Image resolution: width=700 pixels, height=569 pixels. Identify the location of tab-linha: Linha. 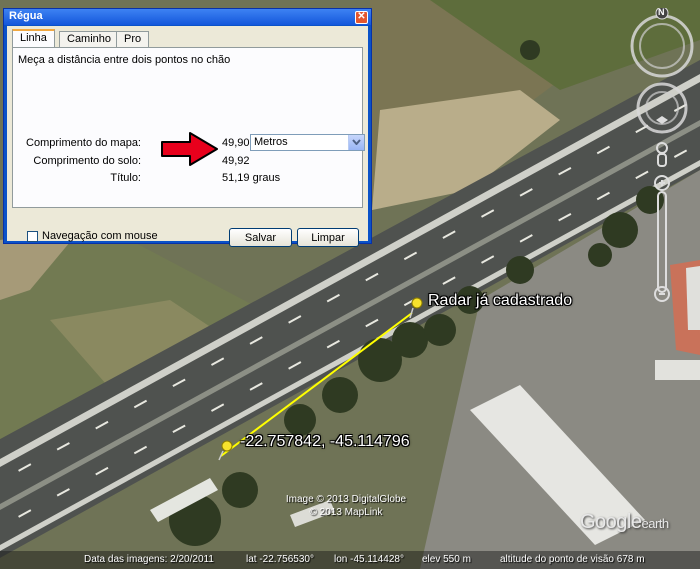
(33, 39).